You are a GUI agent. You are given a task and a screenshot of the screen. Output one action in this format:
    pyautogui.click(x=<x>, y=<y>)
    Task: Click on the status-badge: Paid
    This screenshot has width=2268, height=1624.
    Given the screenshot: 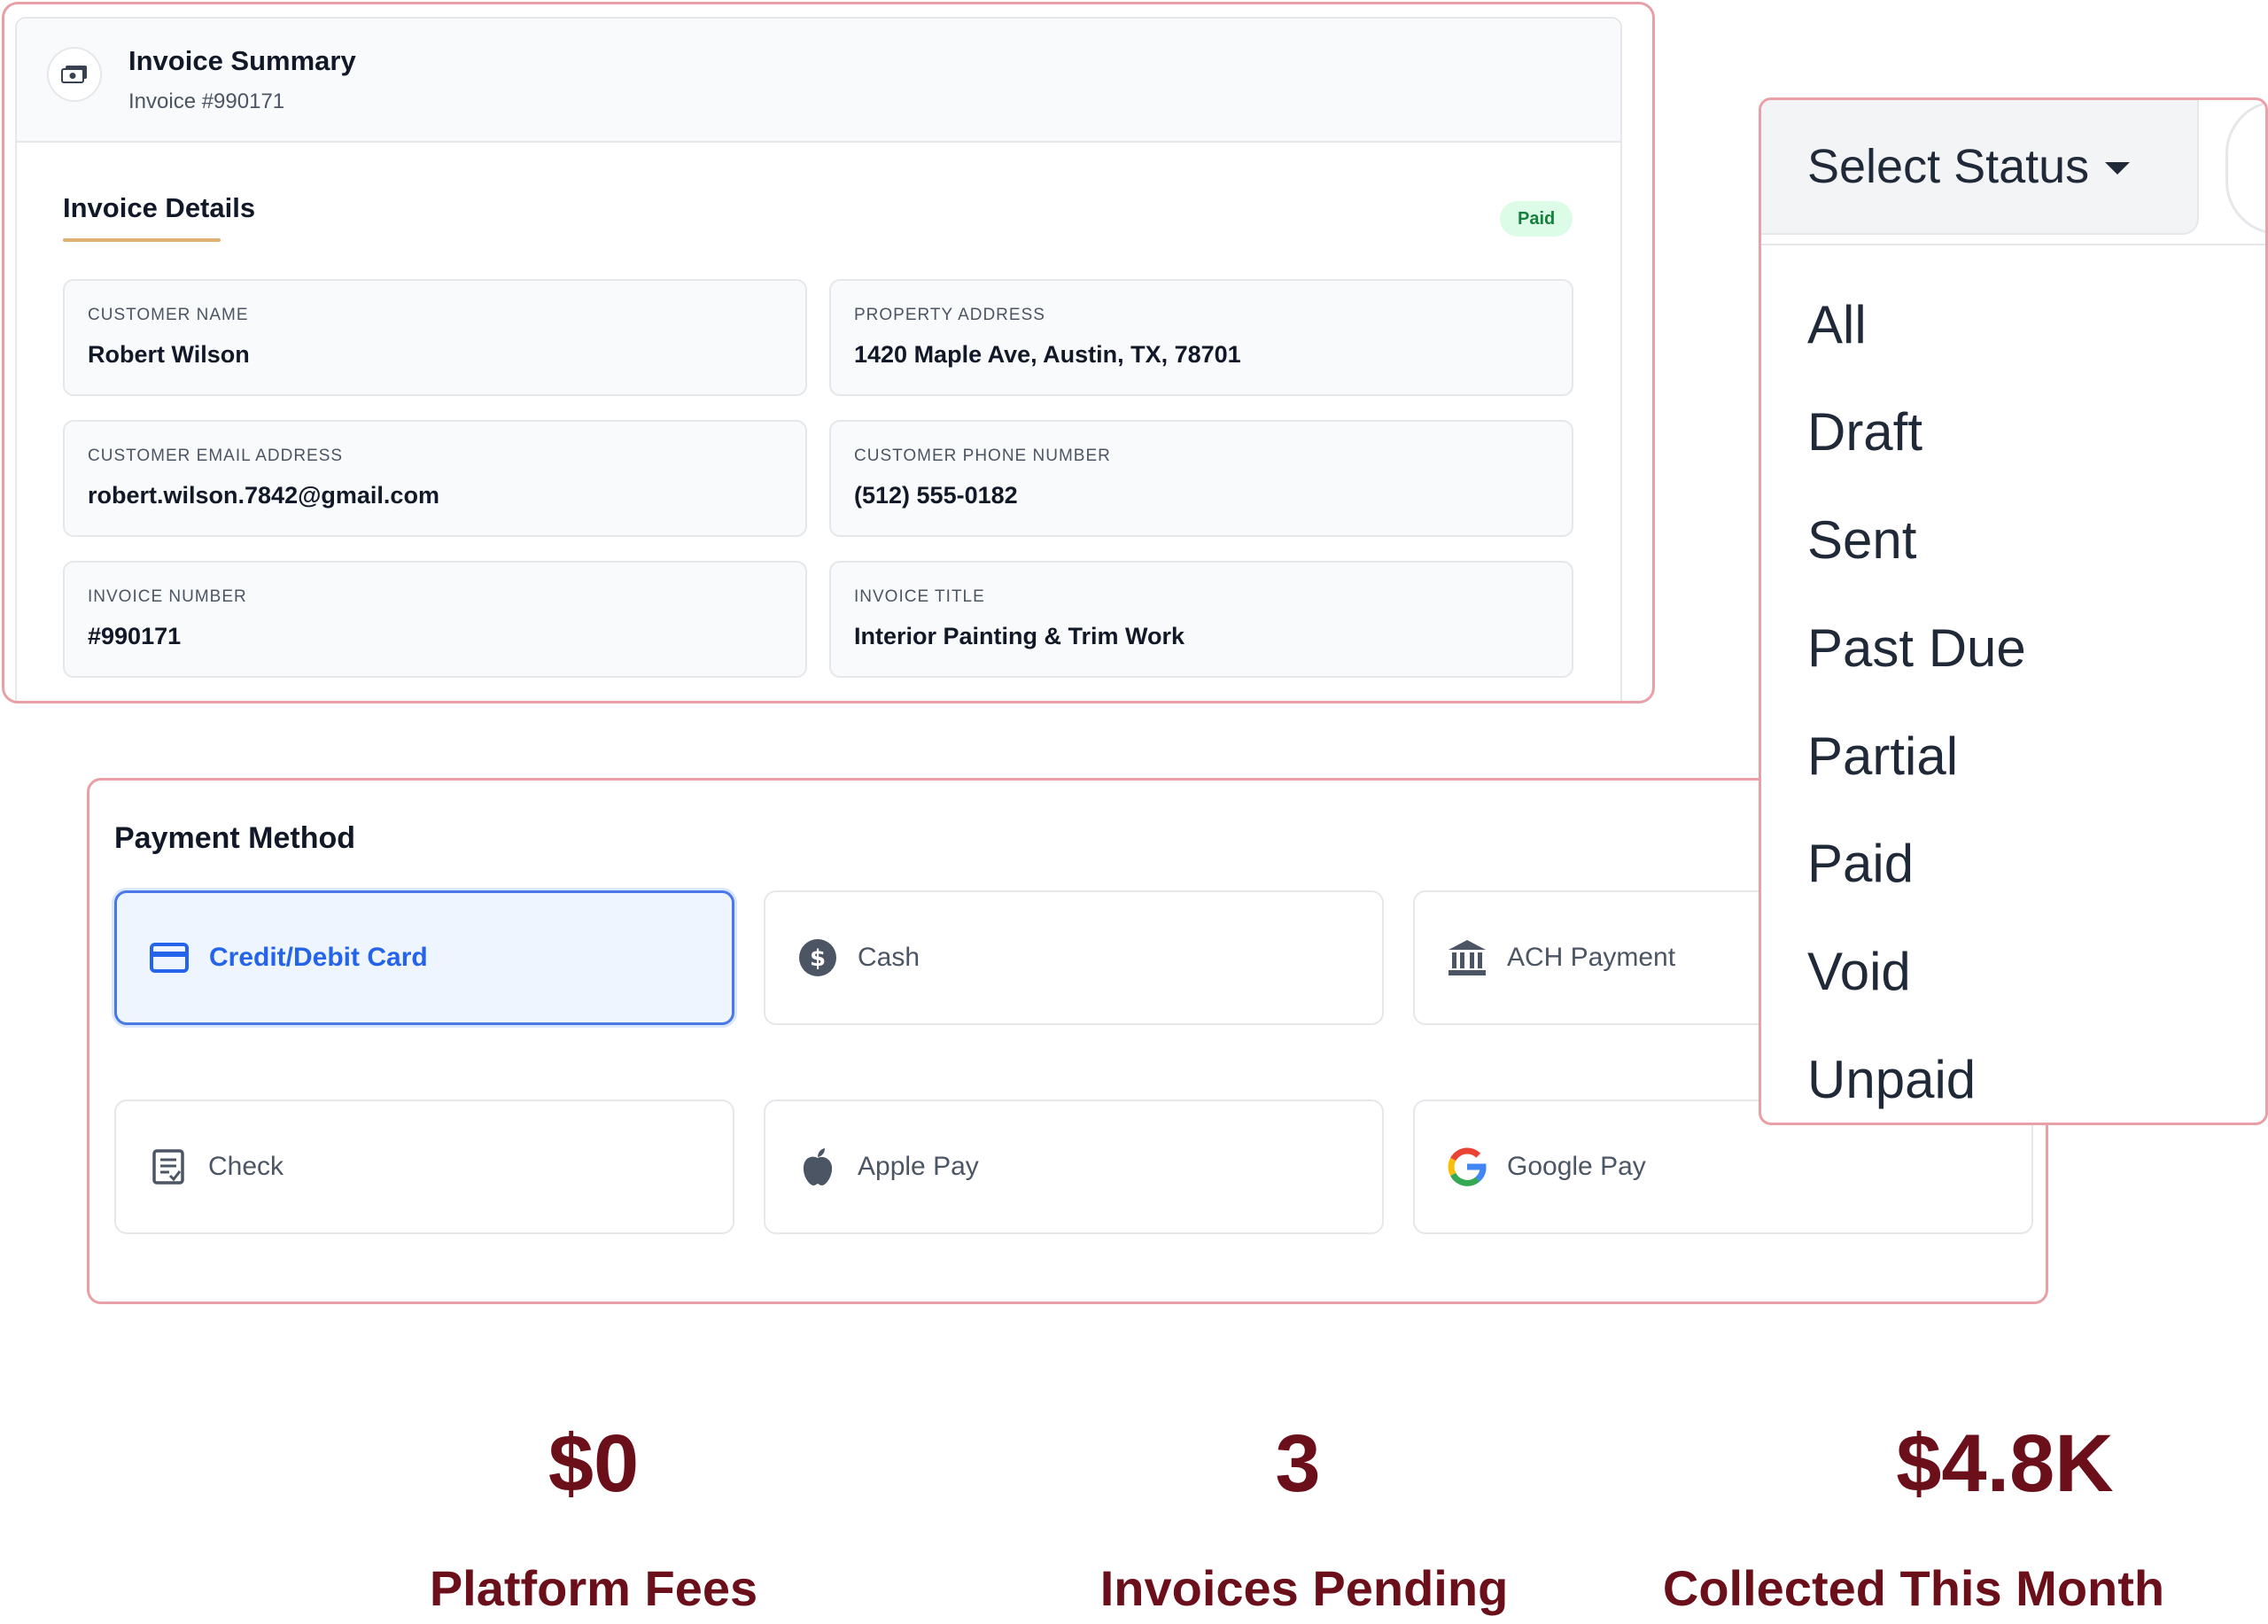 What is the action you would take?
    pyautogui.click(x=1536, y=219)
    